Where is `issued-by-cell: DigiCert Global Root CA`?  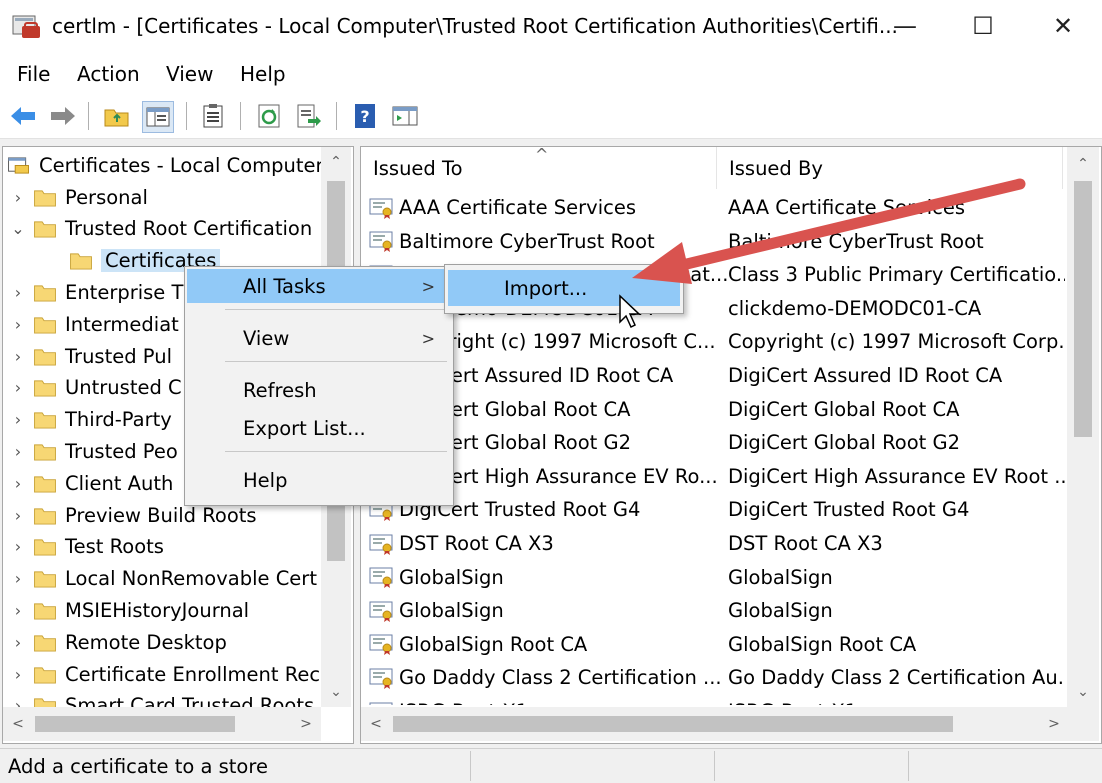
issued-by-cell: DigiCert Global Root CA is located at coordinates (844, 409).